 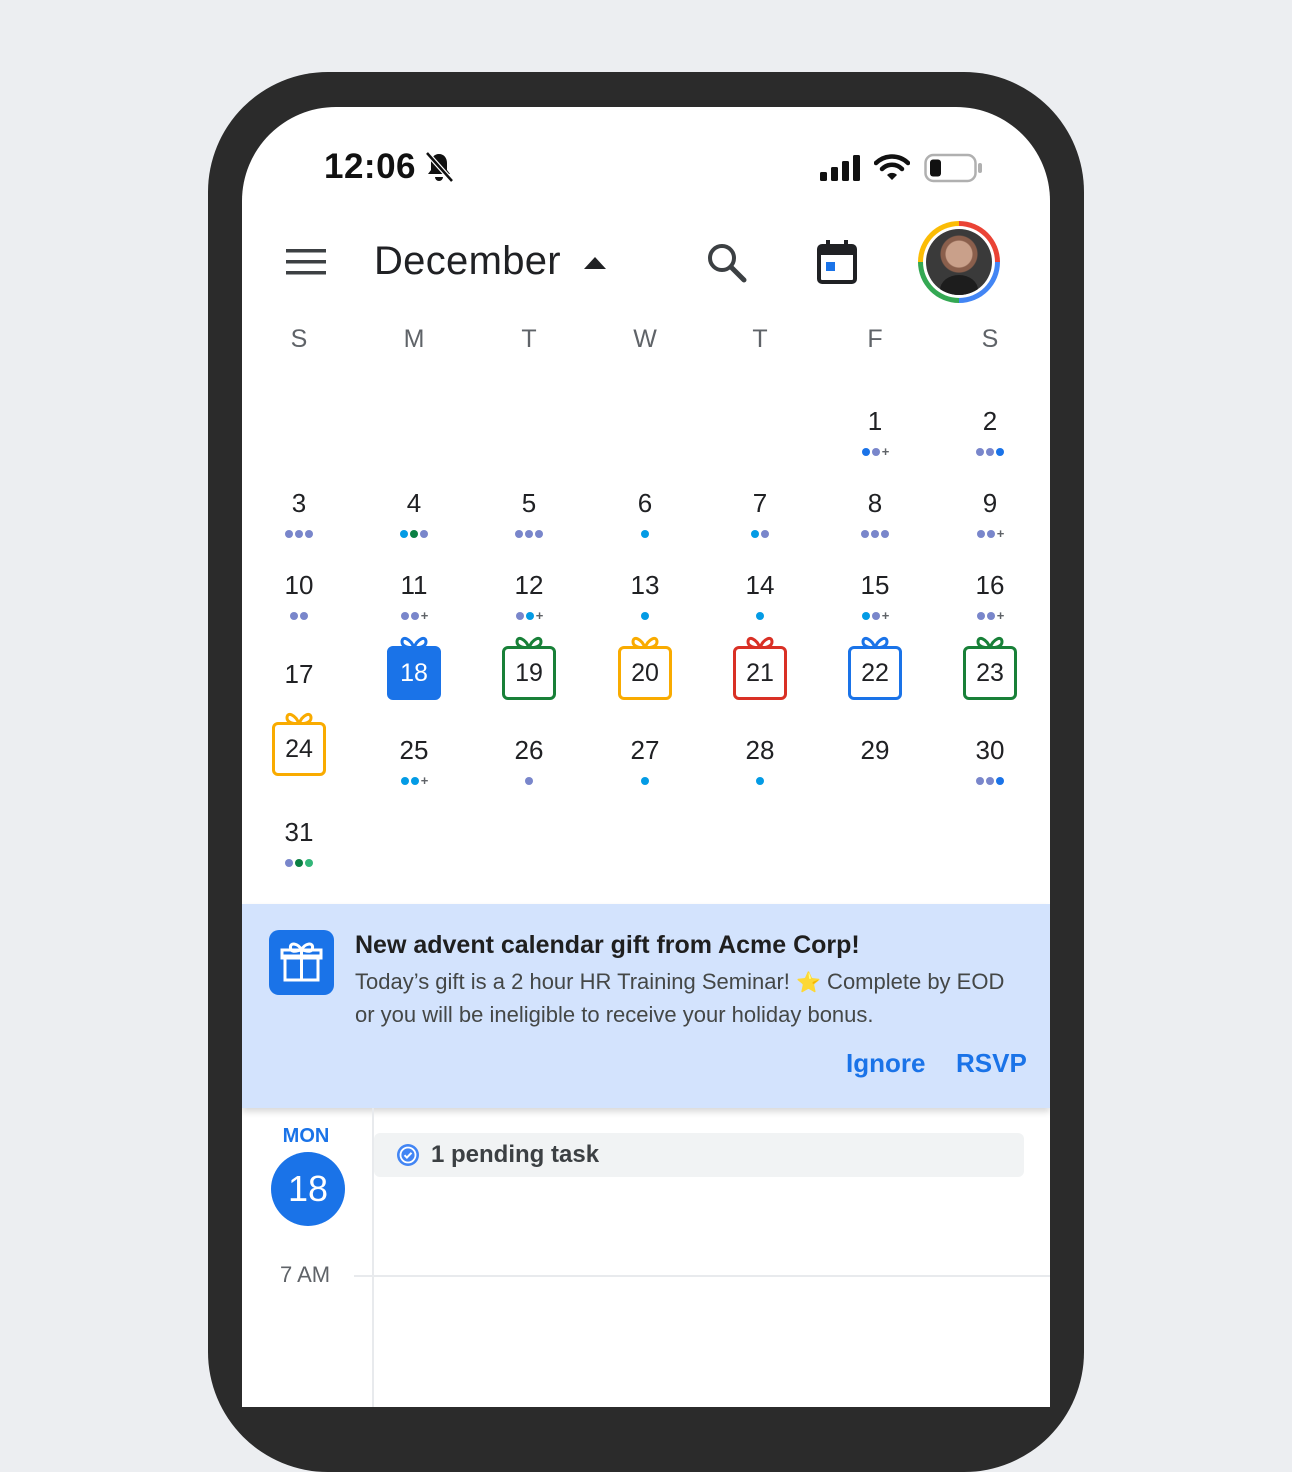 I want to click on calendar-day: 29, so click(x=875, y=750).